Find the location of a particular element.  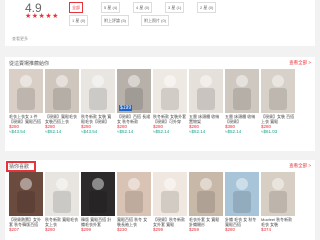

product-name: 毛衣上衣女 3 件【現貨】寬鬆百搭 is located at coordinates (25, 119).